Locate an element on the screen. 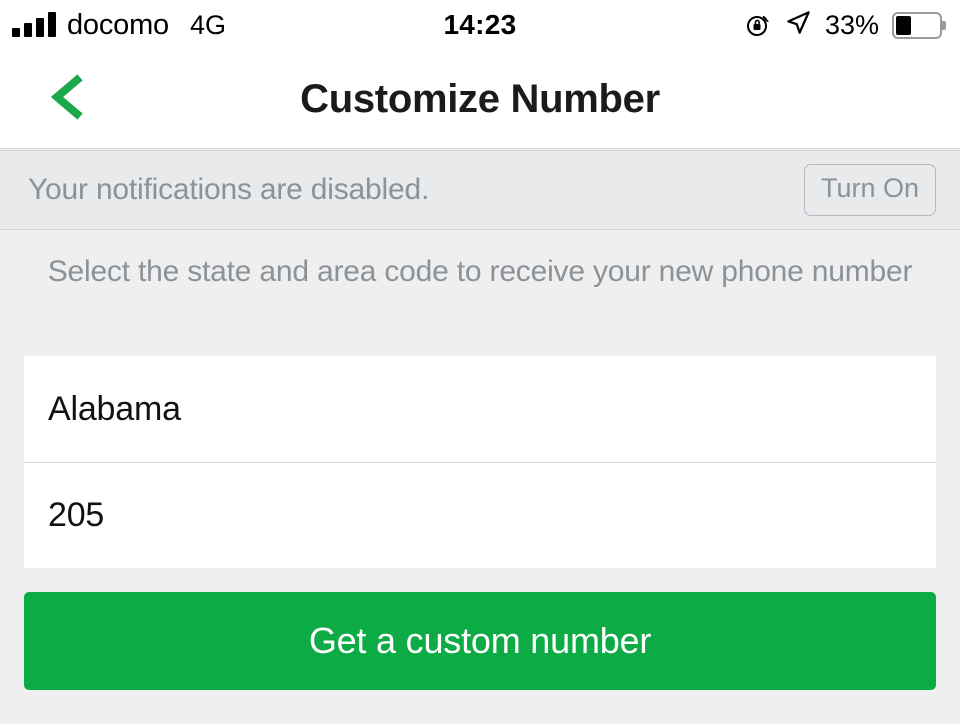 The height and width of the screenshot is (724, 960). navigation-bar: Customize Number is located at coordinates (480, 99).